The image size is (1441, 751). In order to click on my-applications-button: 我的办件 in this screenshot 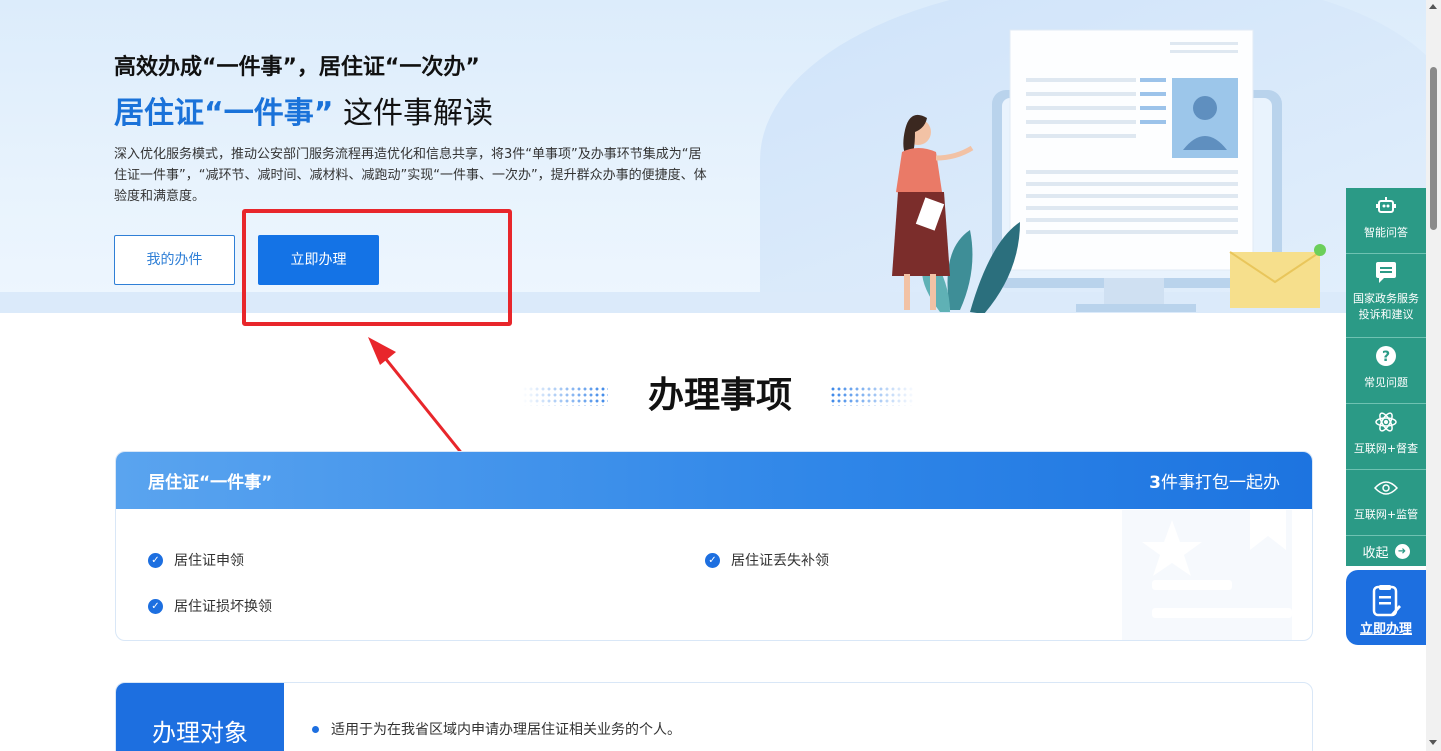, I will do `click(174, 260)`.